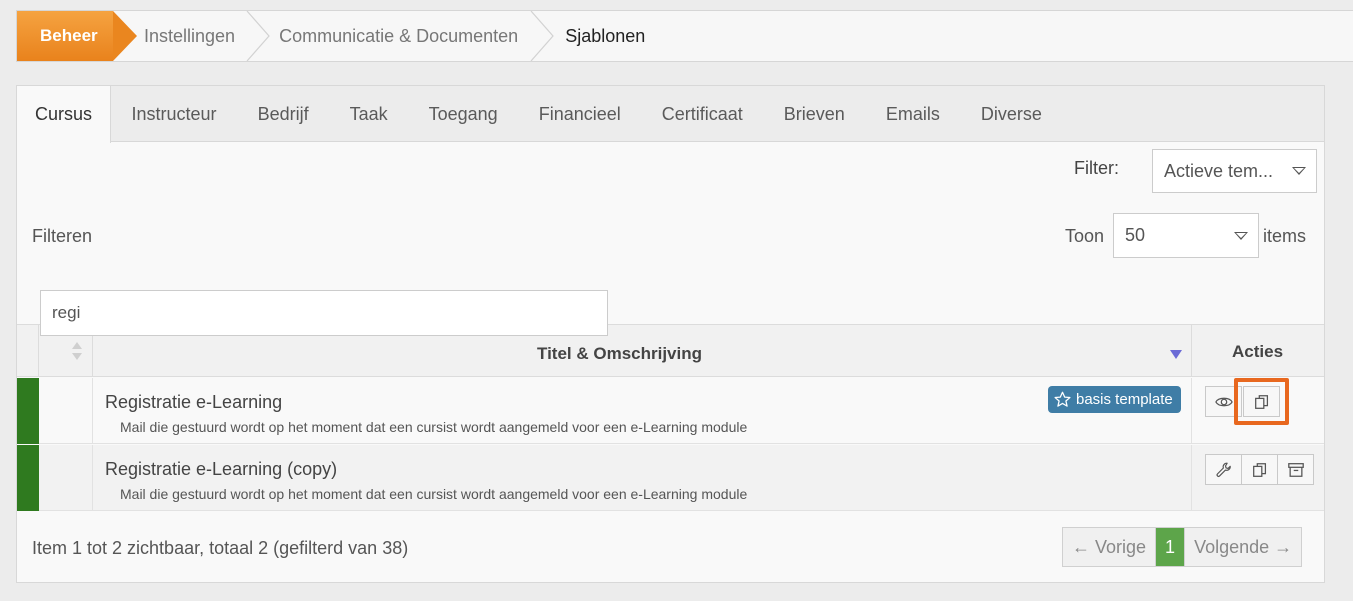 This screenshot has width=1353, height=601. I want to click on eye-icon, so click(1223, 401).